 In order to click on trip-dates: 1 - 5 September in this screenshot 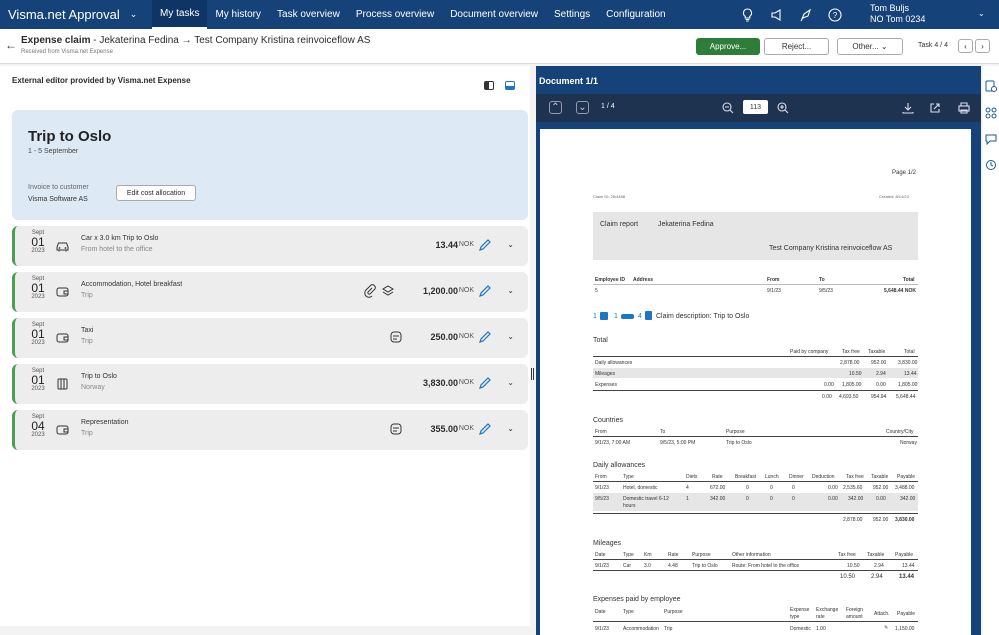, I will do `click(53, 151)`.